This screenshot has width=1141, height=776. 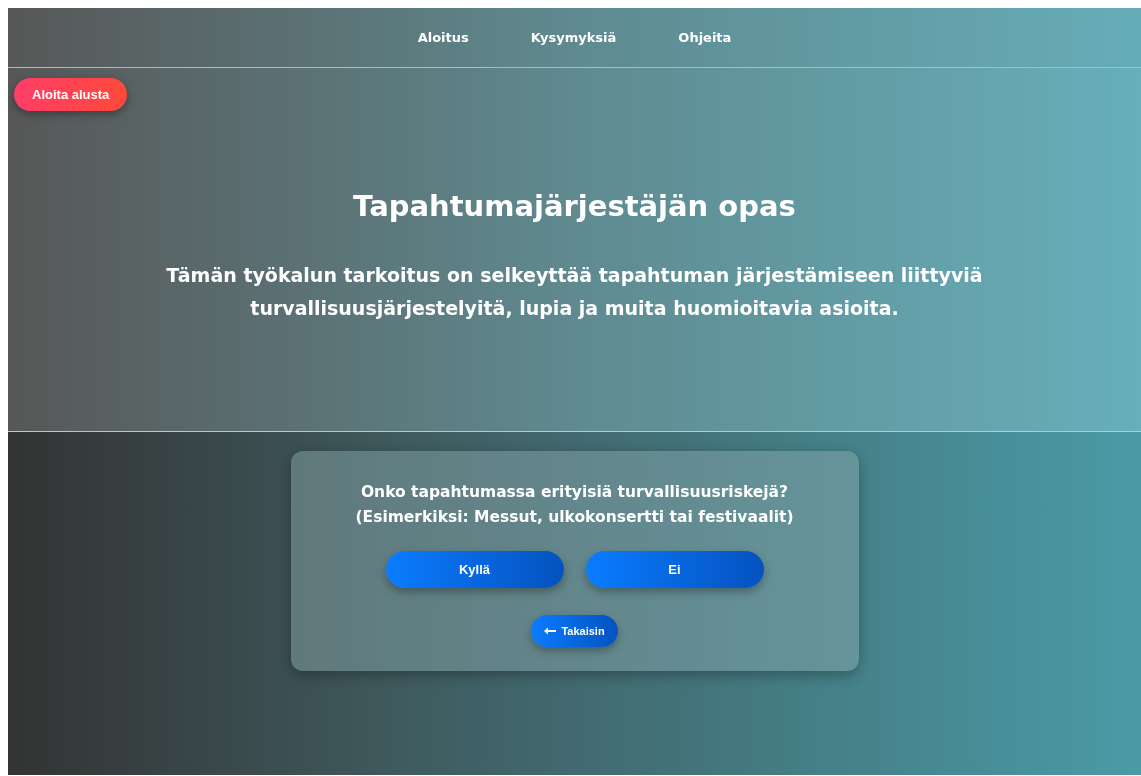 I want to click on nav-link: Ohjeita, so click(x=705, y=37).